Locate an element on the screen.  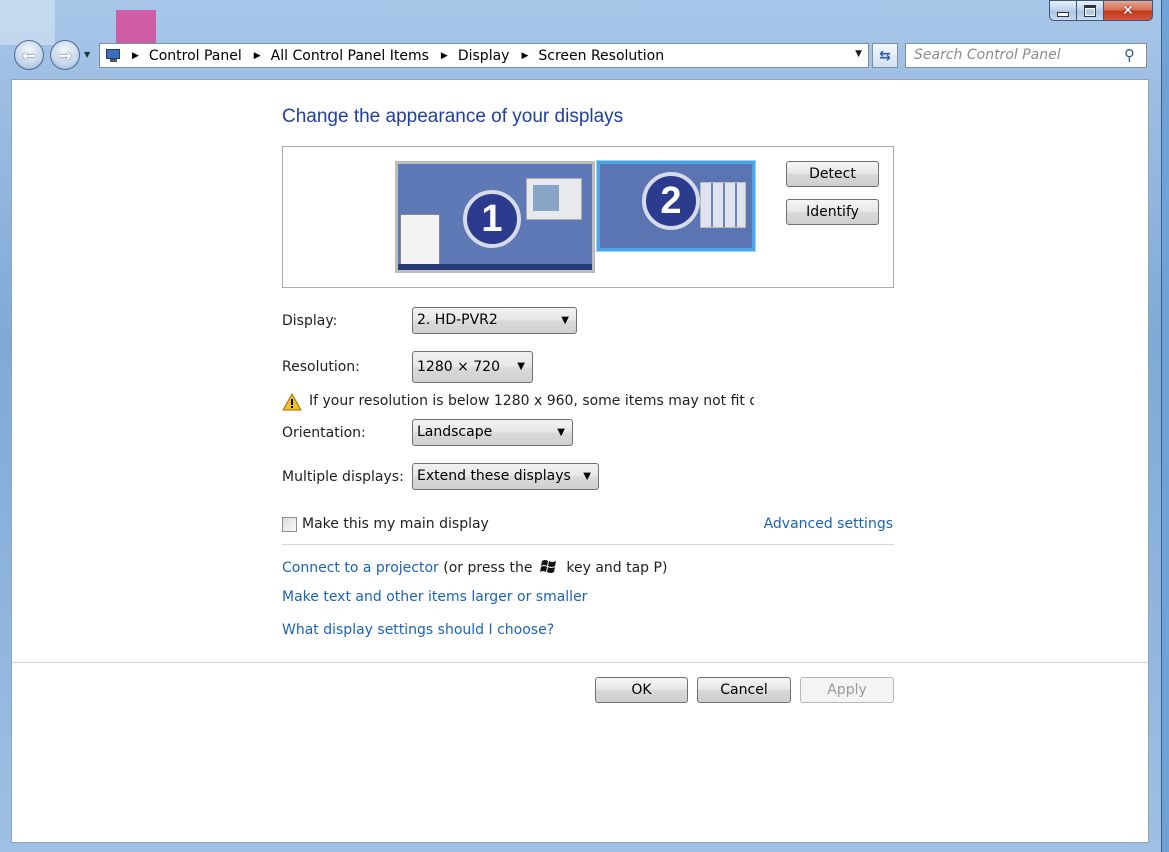
multiple-displays-label: Multiple displays: is located at coordinates (343, 477).